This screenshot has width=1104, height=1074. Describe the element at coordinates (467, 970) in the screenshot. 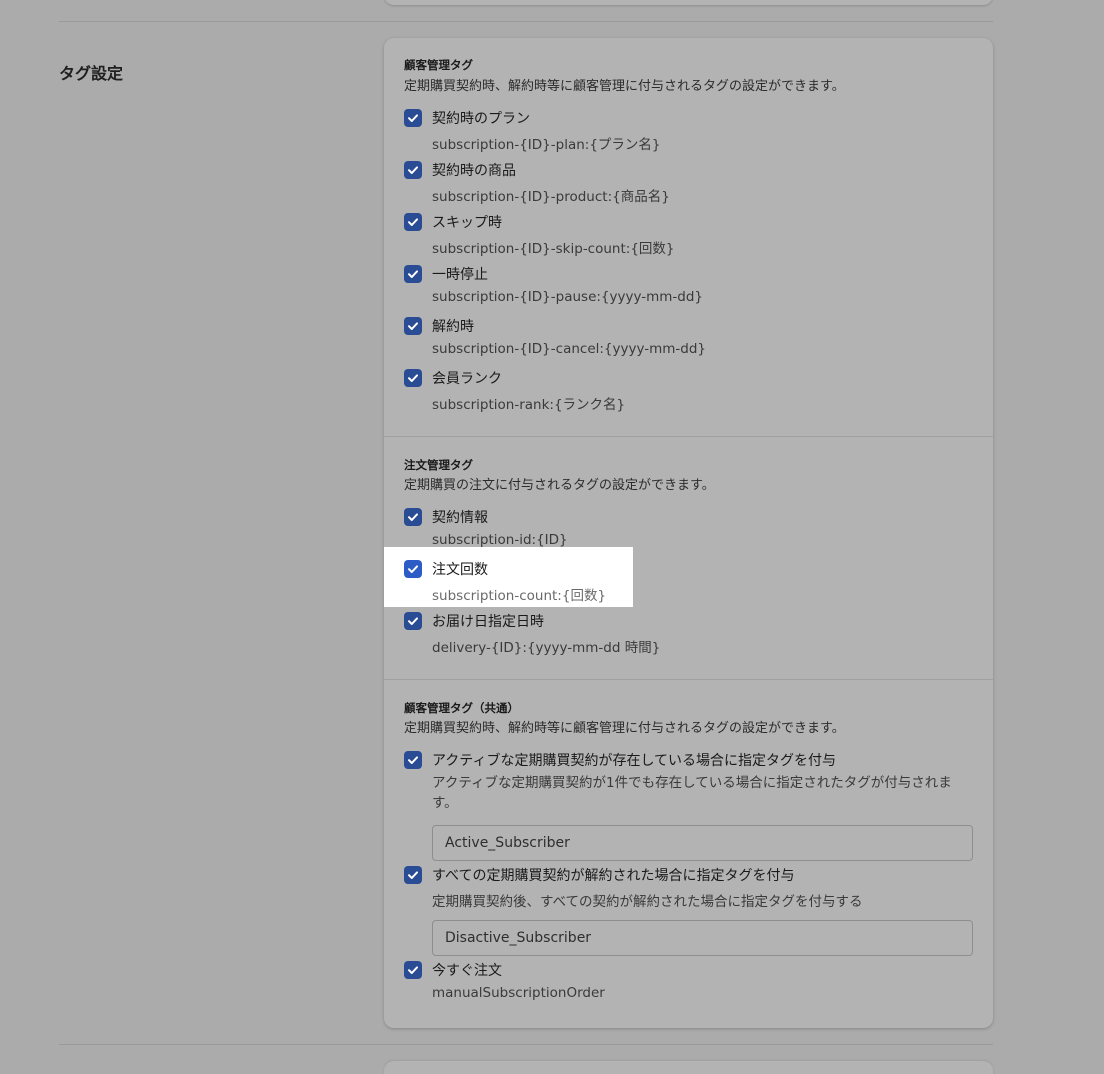

I see `option-label-manual-order: 今すぐ注文` at that location.